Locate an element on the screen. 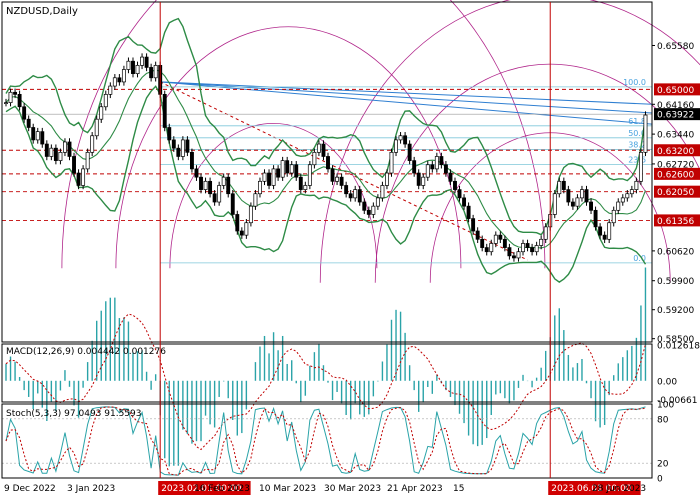  y-tick-label: 0.59900 is located at coordinates (675, 282).